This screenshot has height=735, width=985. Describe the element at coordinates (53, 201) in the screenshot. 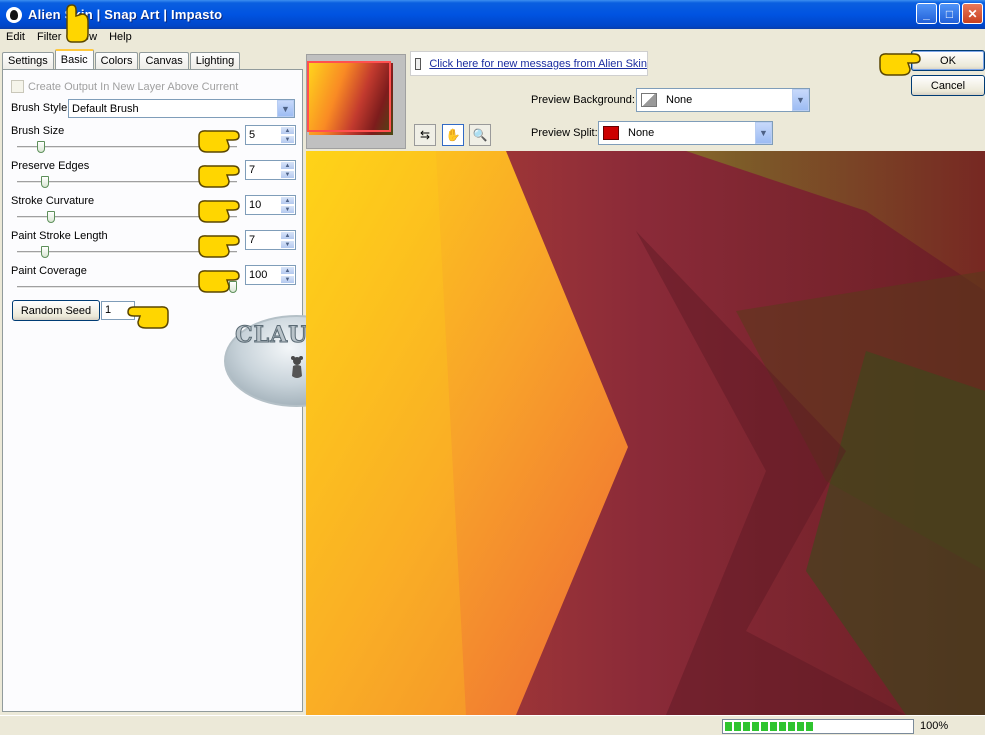

I see `slider-label: Stroke Curvature` at that location.